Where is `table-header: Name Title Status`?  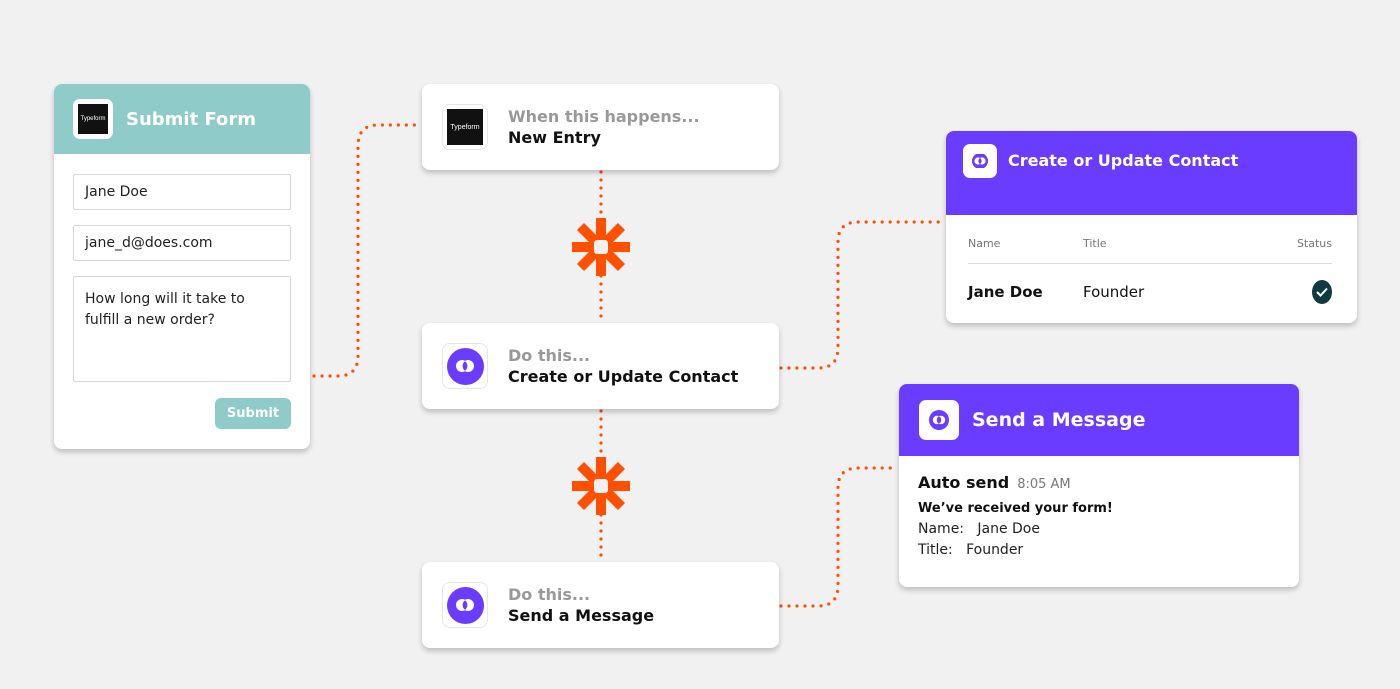 table-header: Name Title Status is located at coordinates (1150, 250).